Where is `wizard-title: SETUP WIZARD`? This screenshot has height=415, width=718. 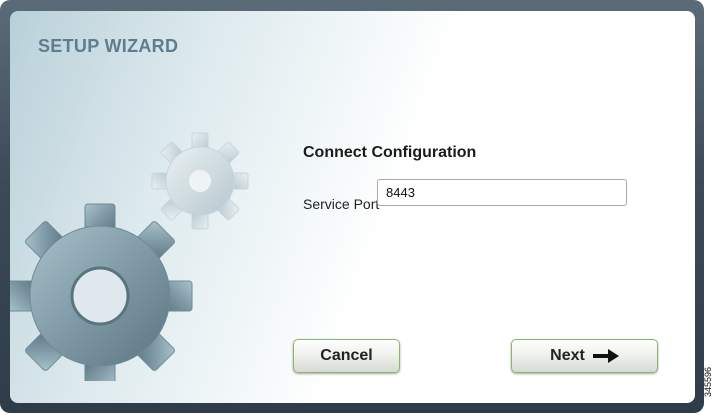
wizard-title: SETUP WIZARD is located at coordinates (108, 46).